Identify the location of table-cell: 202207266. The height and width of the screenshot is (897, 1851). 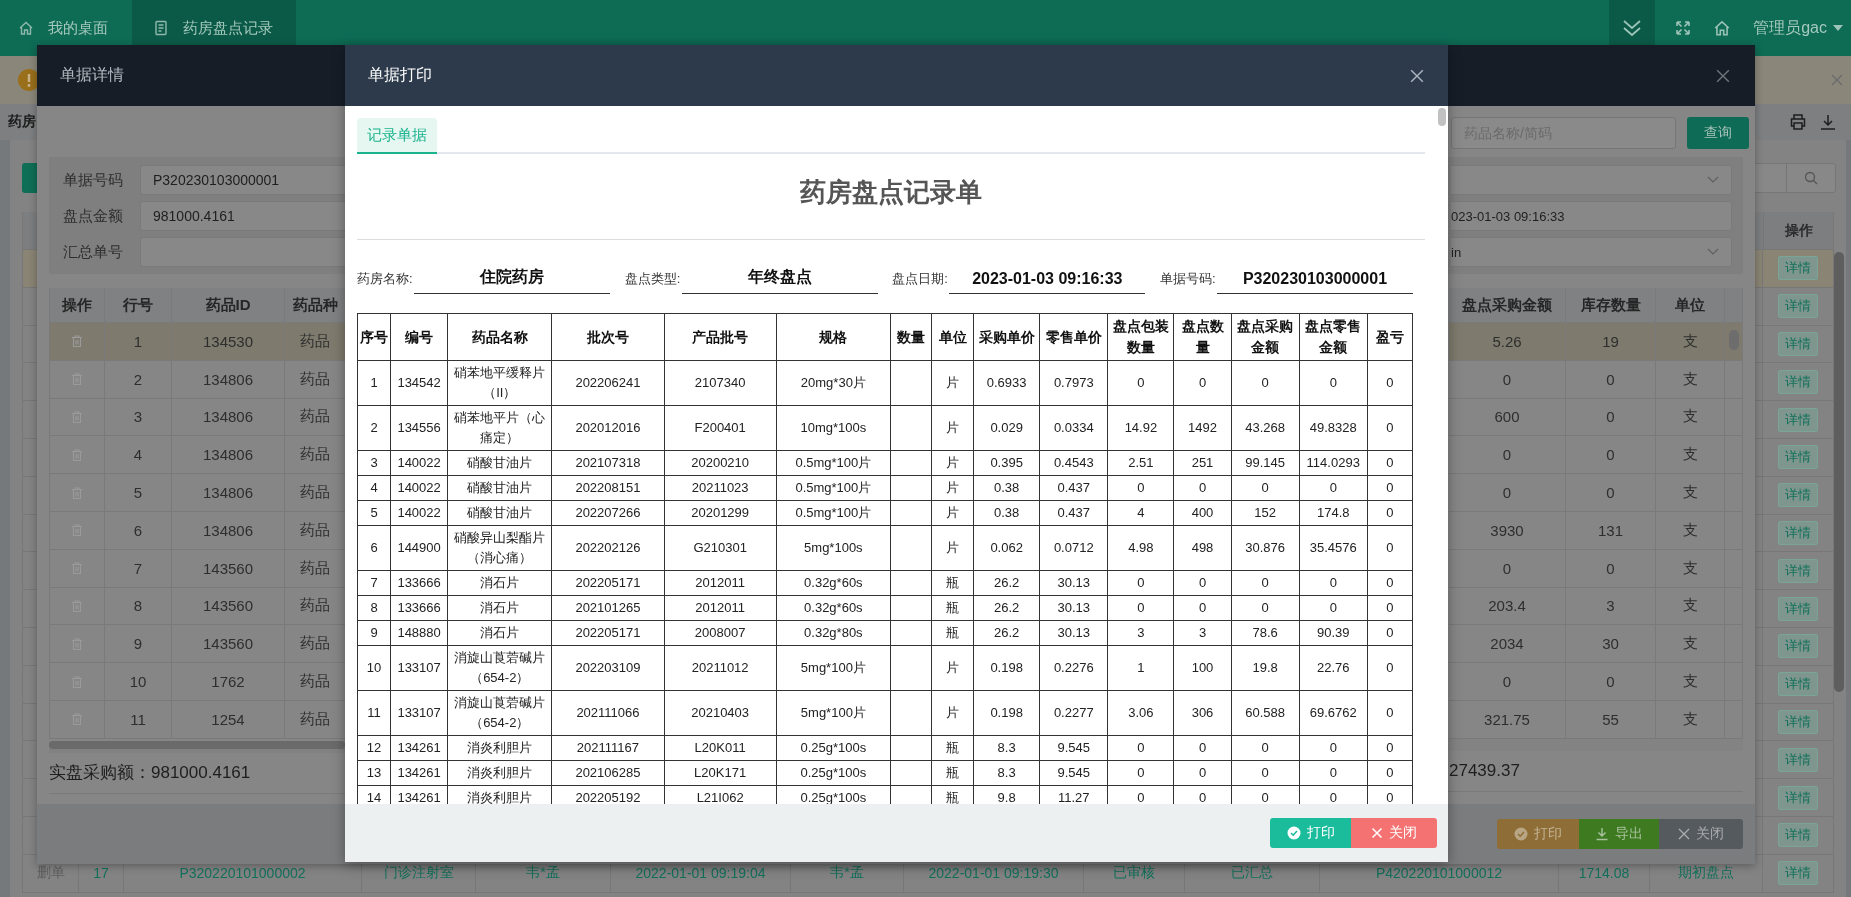
(608, 512).